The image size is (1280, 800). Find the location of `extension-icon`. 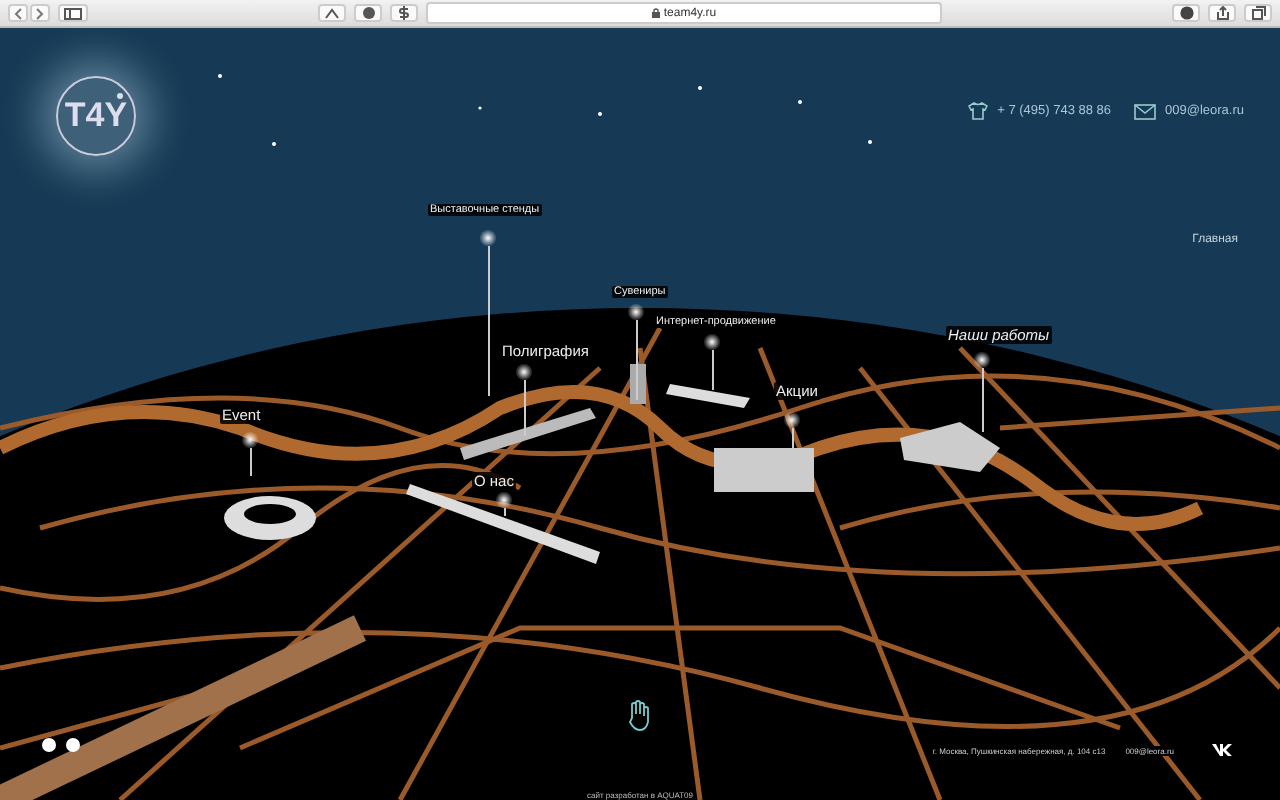

extension-icon is located at coordinates (332, 13).